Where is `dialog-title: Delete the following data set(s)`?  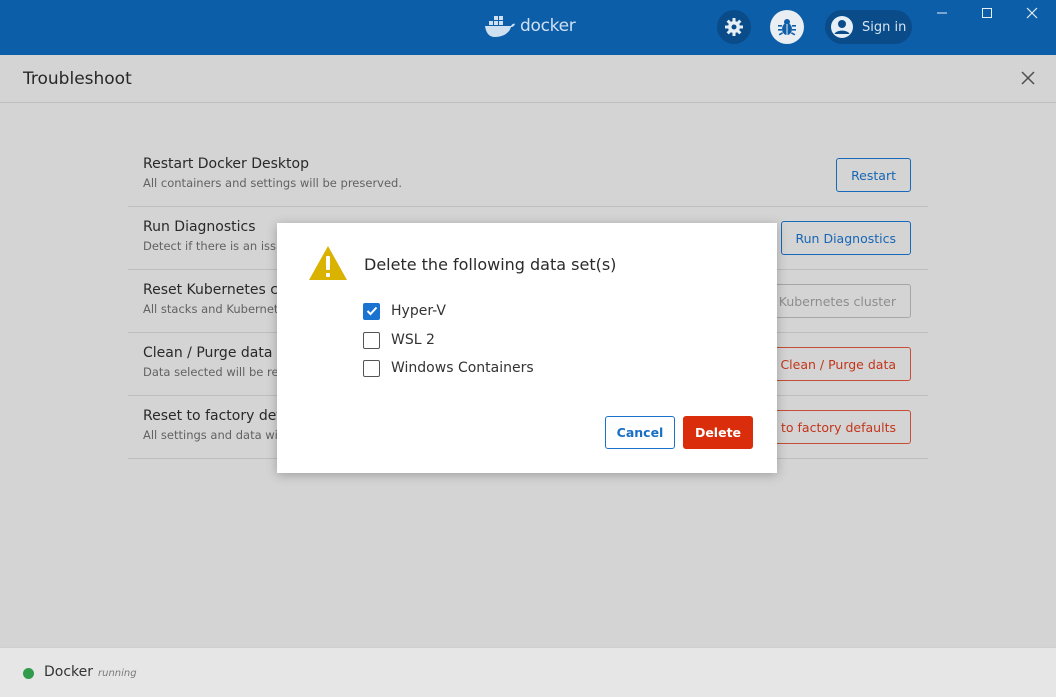
dialog-title: Delete the following data set(s) is located at coordinates (490, 264).